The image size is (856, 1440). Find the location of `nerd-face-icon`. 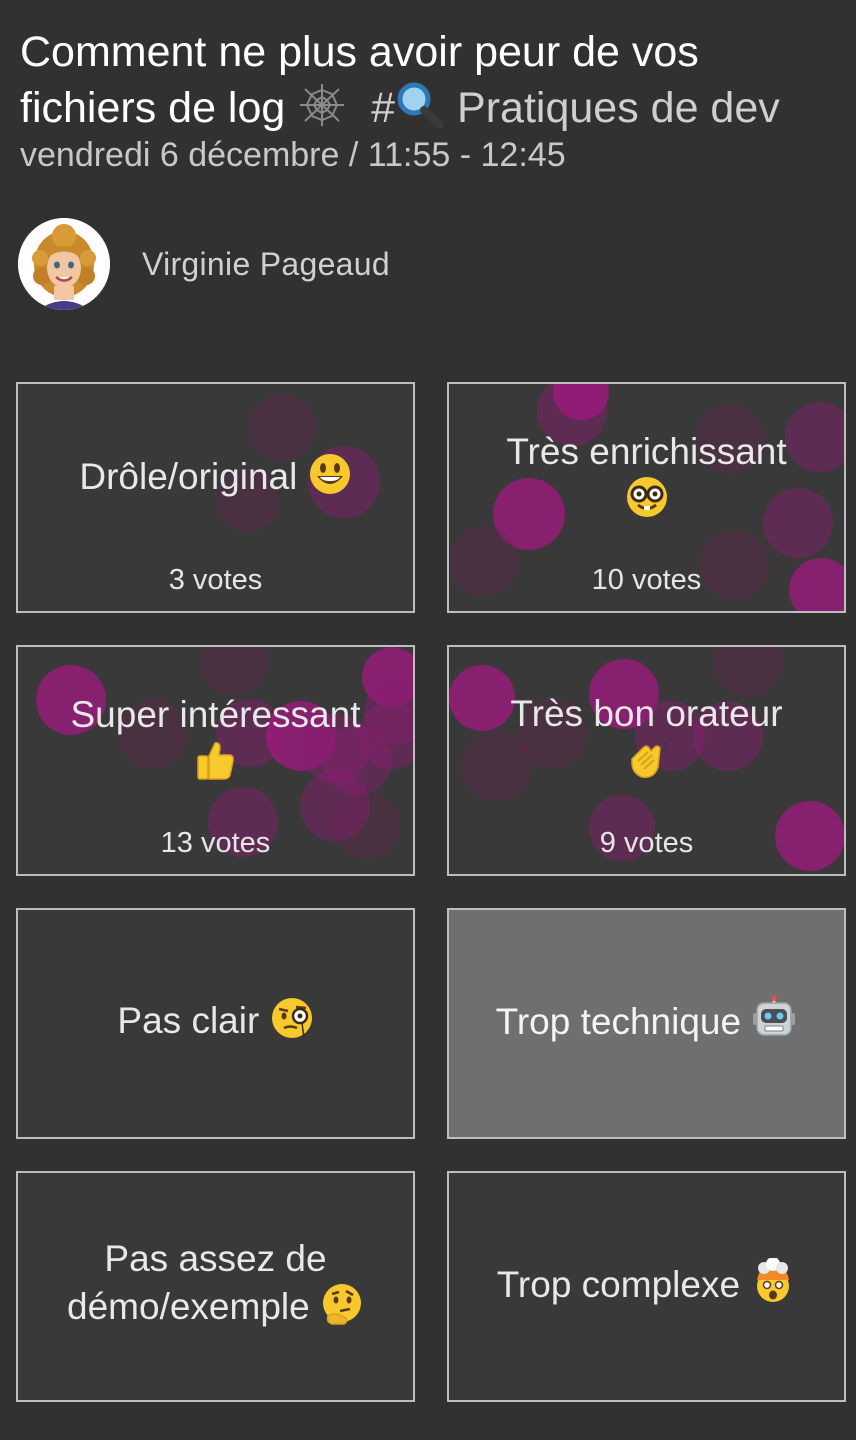

nerd-face-icon is located at coordinates (647, 502).